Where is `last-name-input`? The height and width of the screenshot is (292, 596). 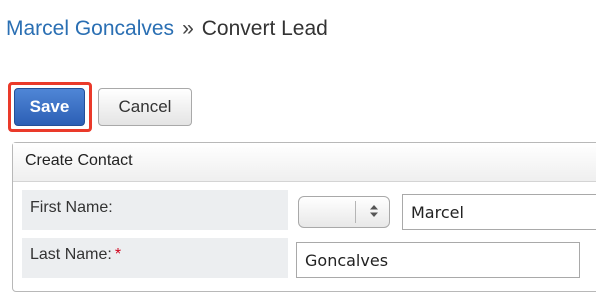 last-name-input is located at coordinates (438, 260).